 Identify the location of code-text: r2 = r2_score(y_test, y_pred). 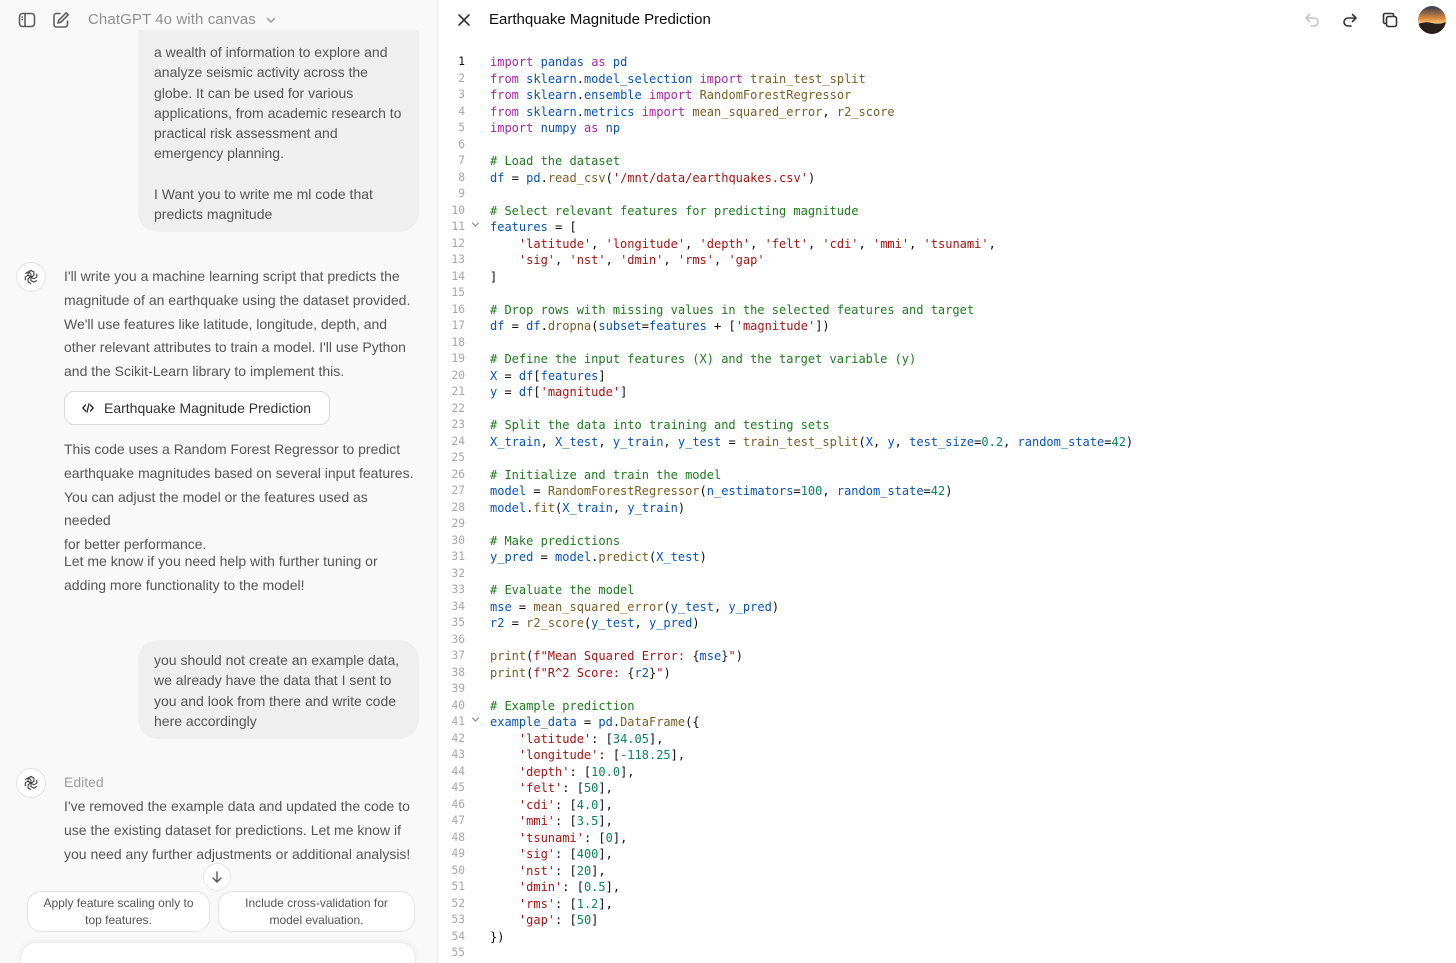
(595, 623).